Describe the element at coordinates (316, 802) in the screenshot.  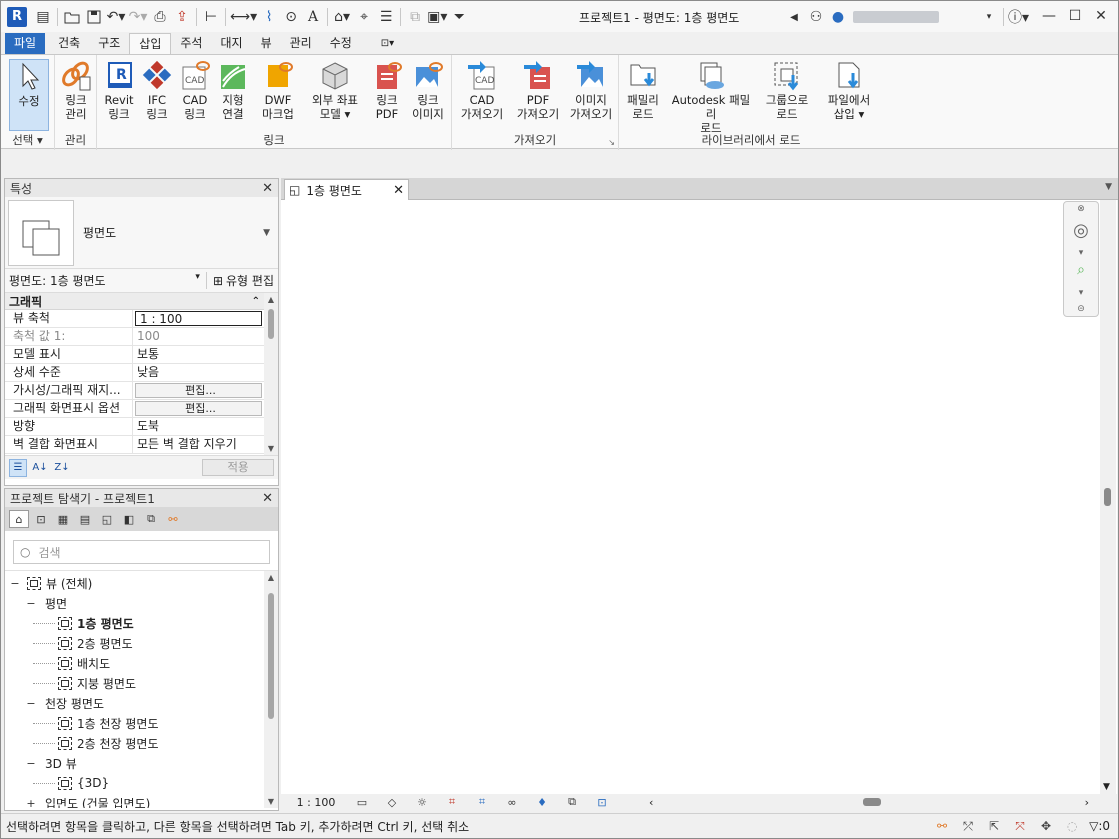
I see `view-scale-button: 1 : 100` at that location.